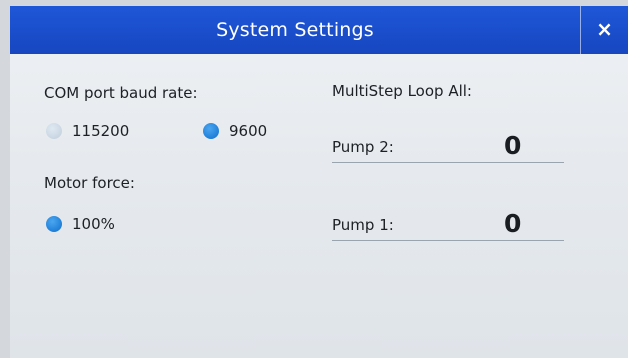  I want to click on close-icon: ×, so click(604, 29).